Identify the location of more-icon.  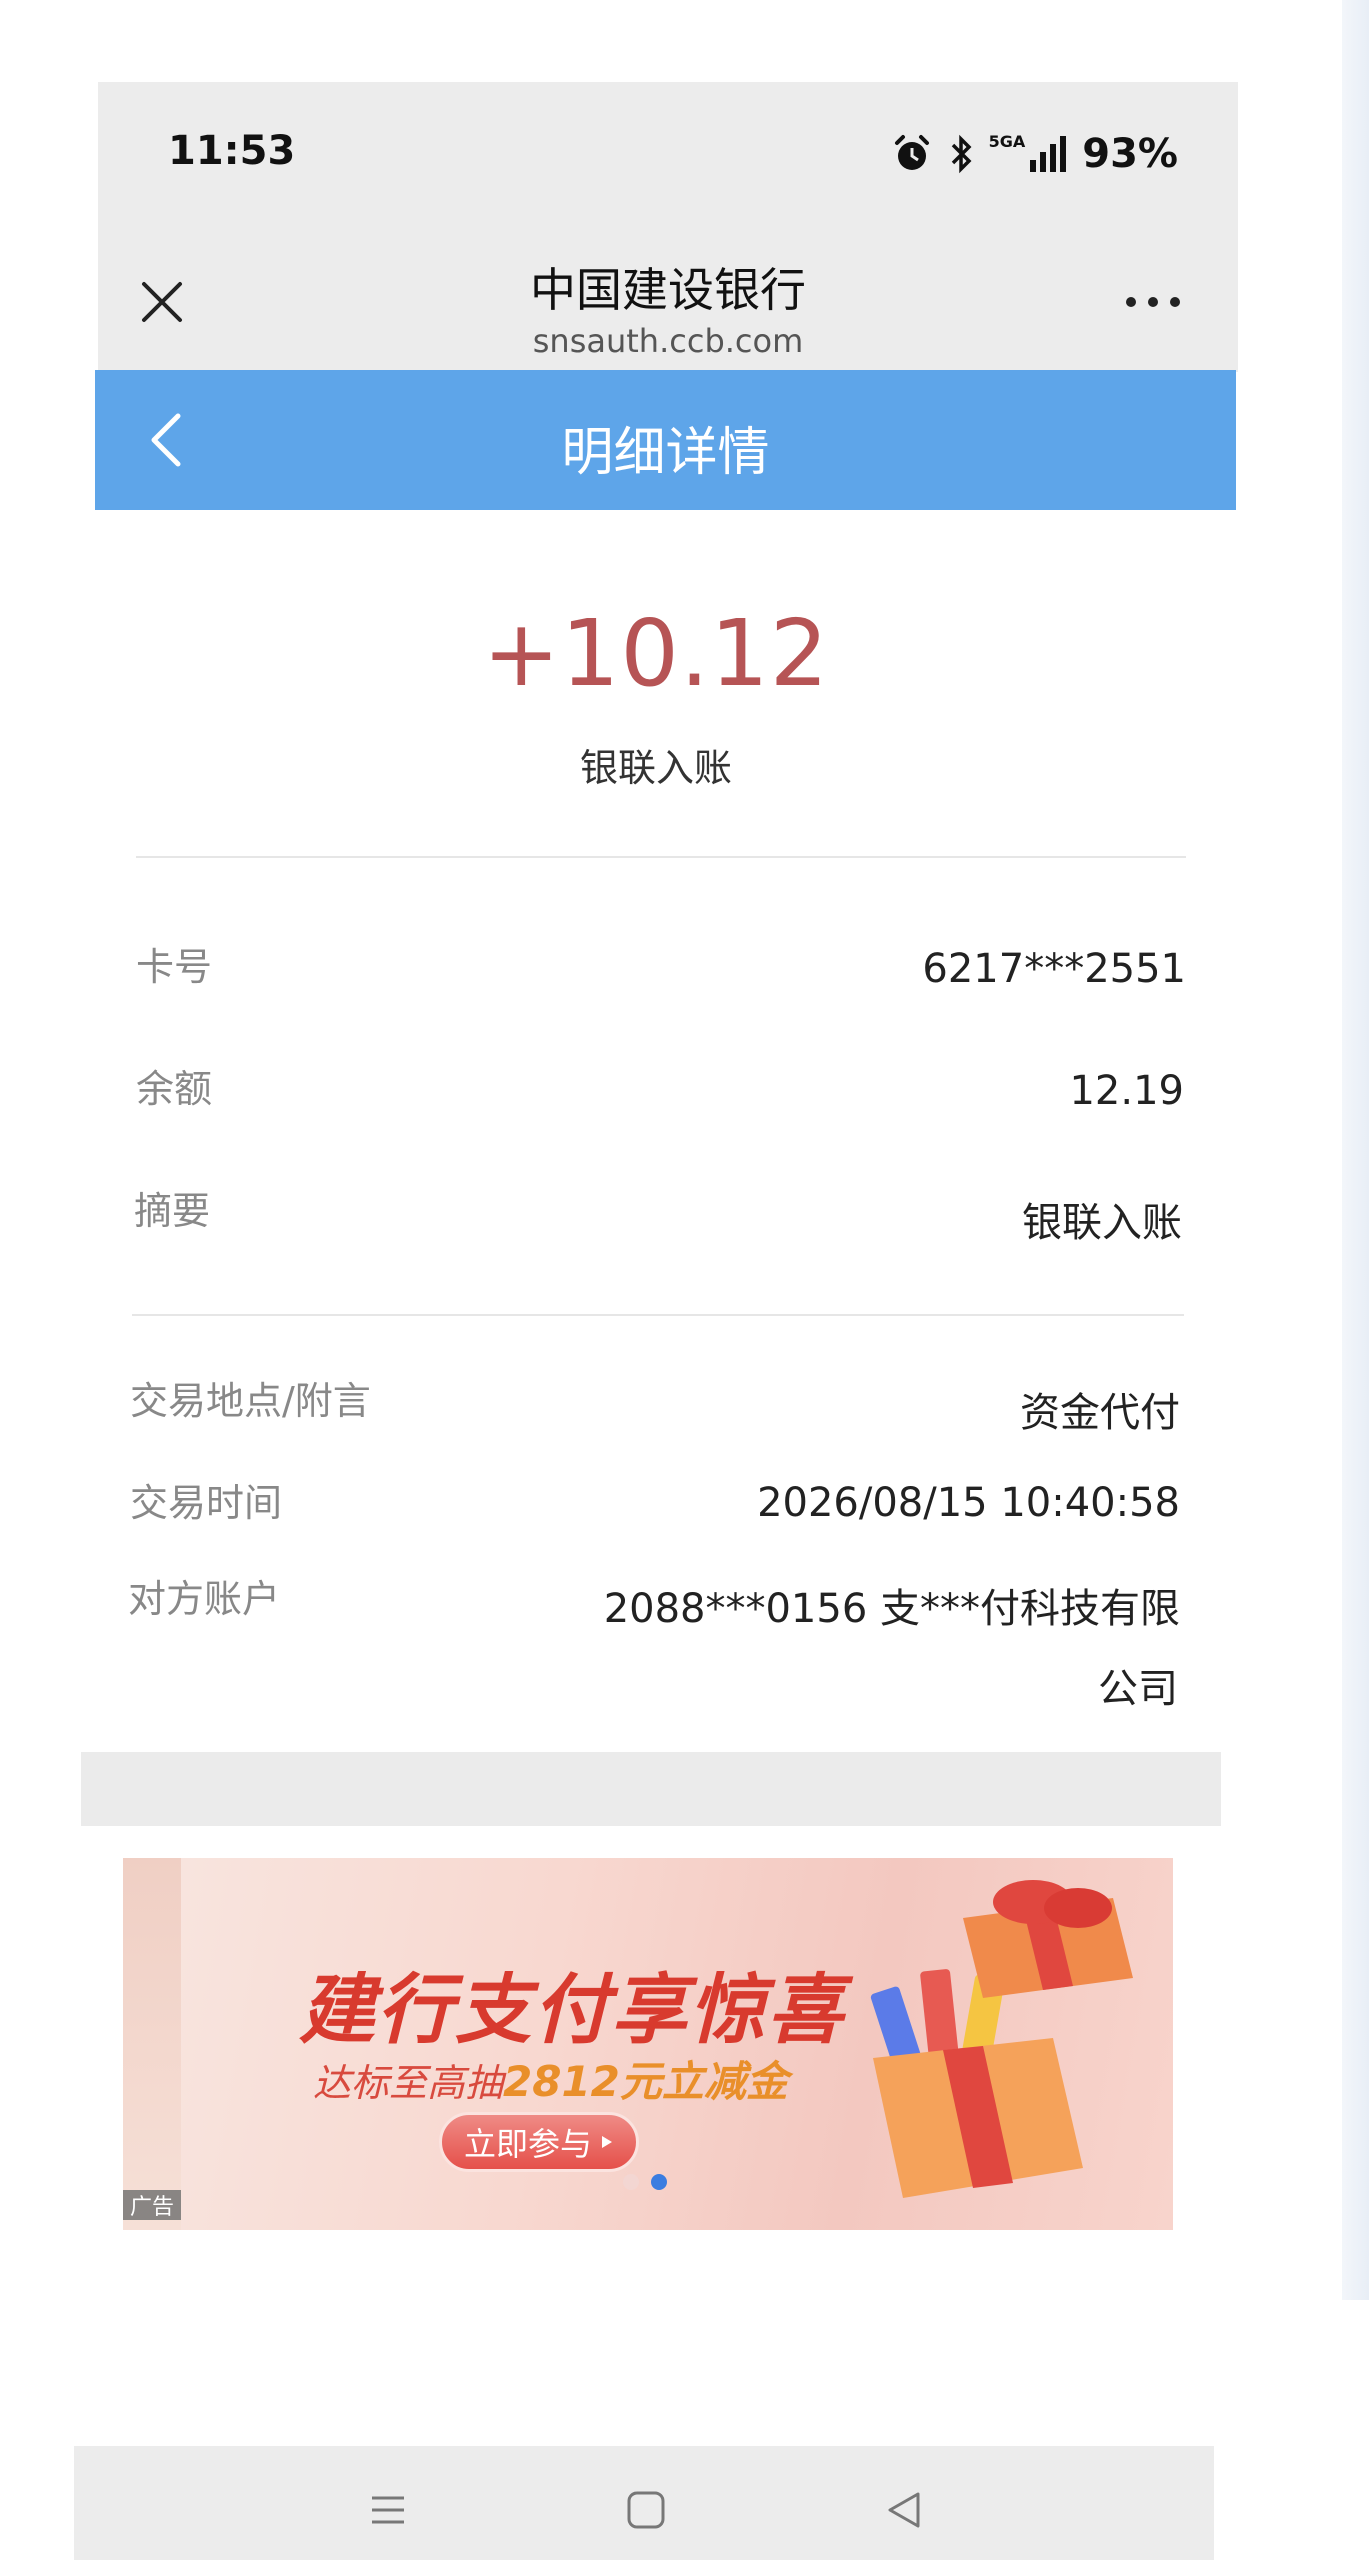
(1153, 302).